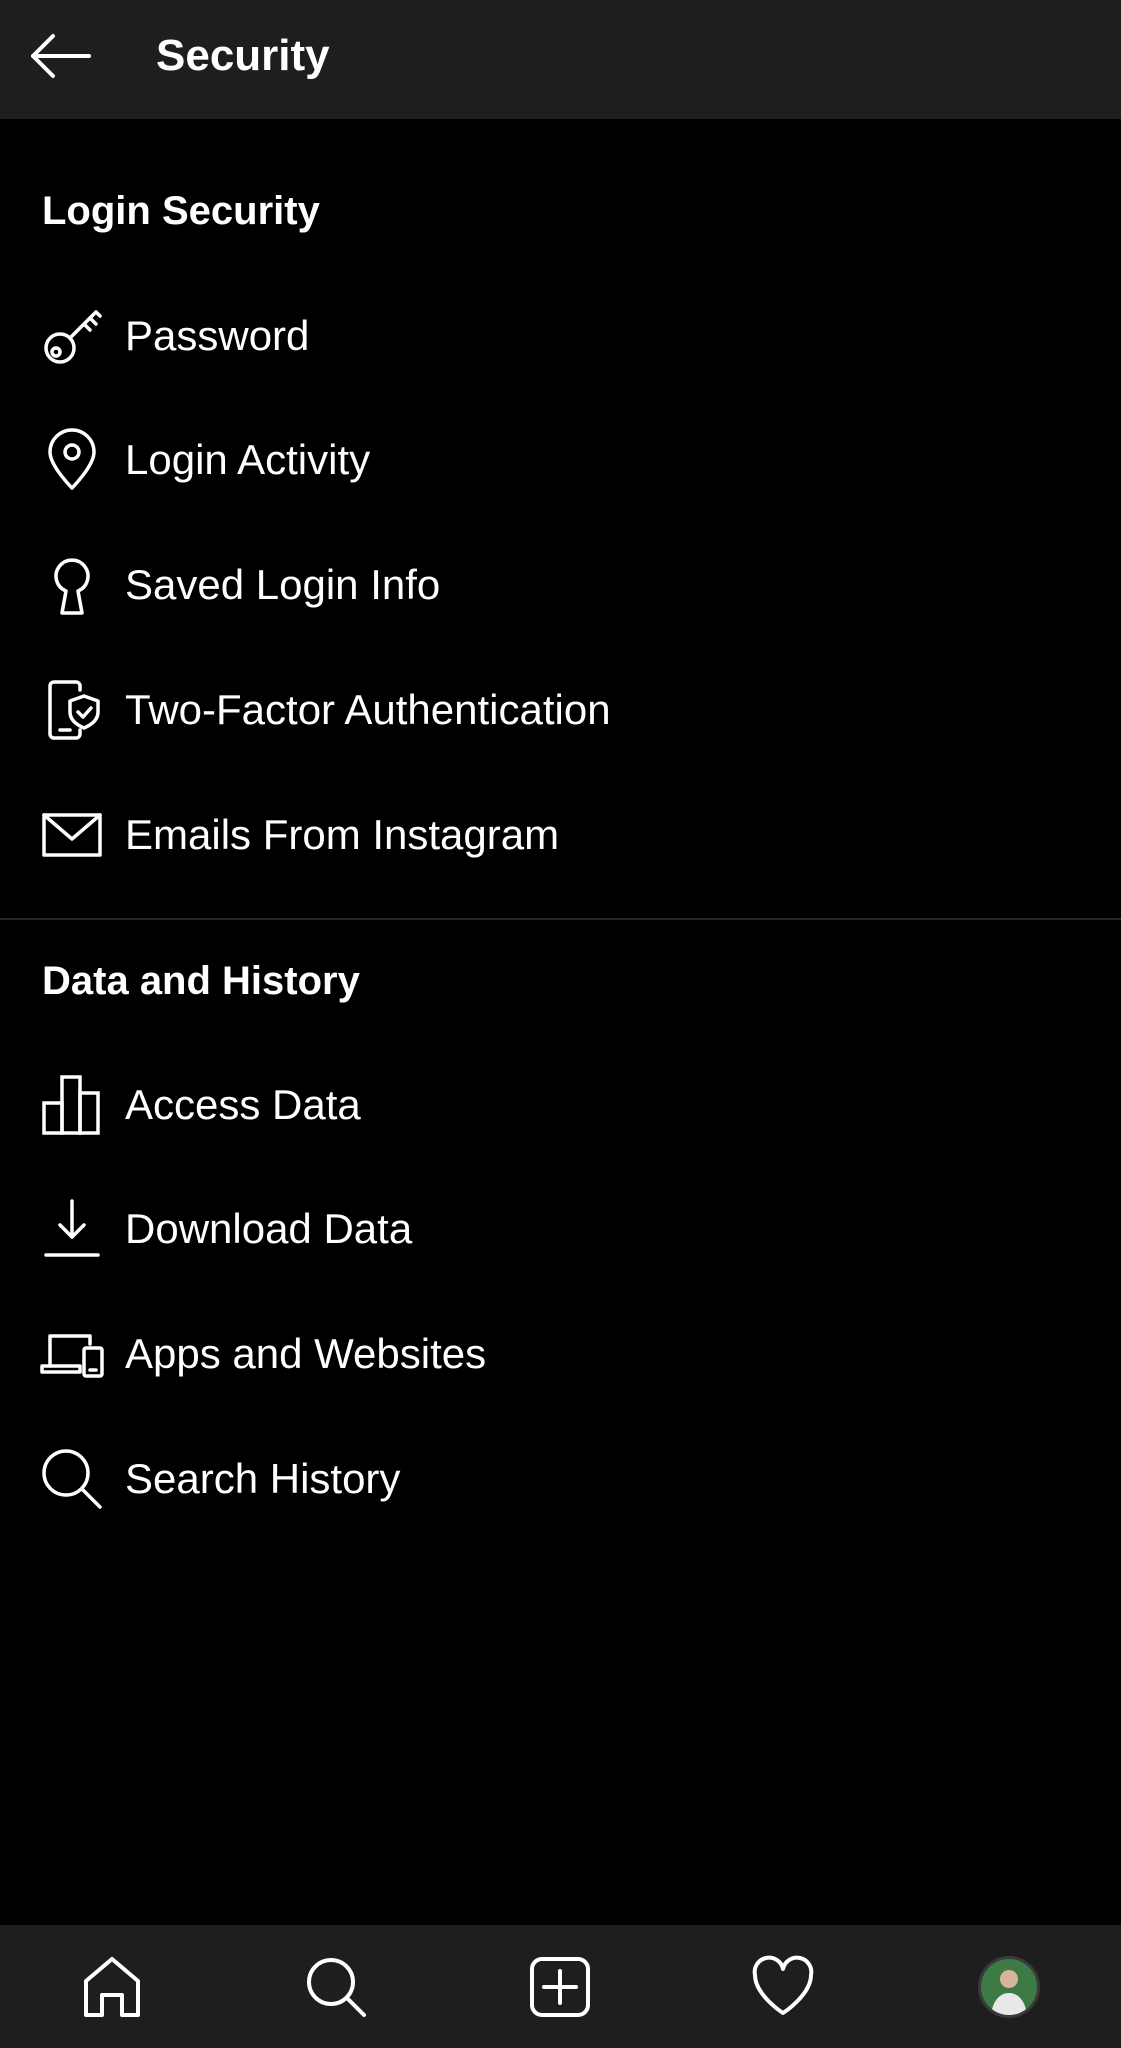  What do you see at coordinates (560, 336) in the screenshot?
I see `menu-item-password: Password` at bounding box center [560, 336].